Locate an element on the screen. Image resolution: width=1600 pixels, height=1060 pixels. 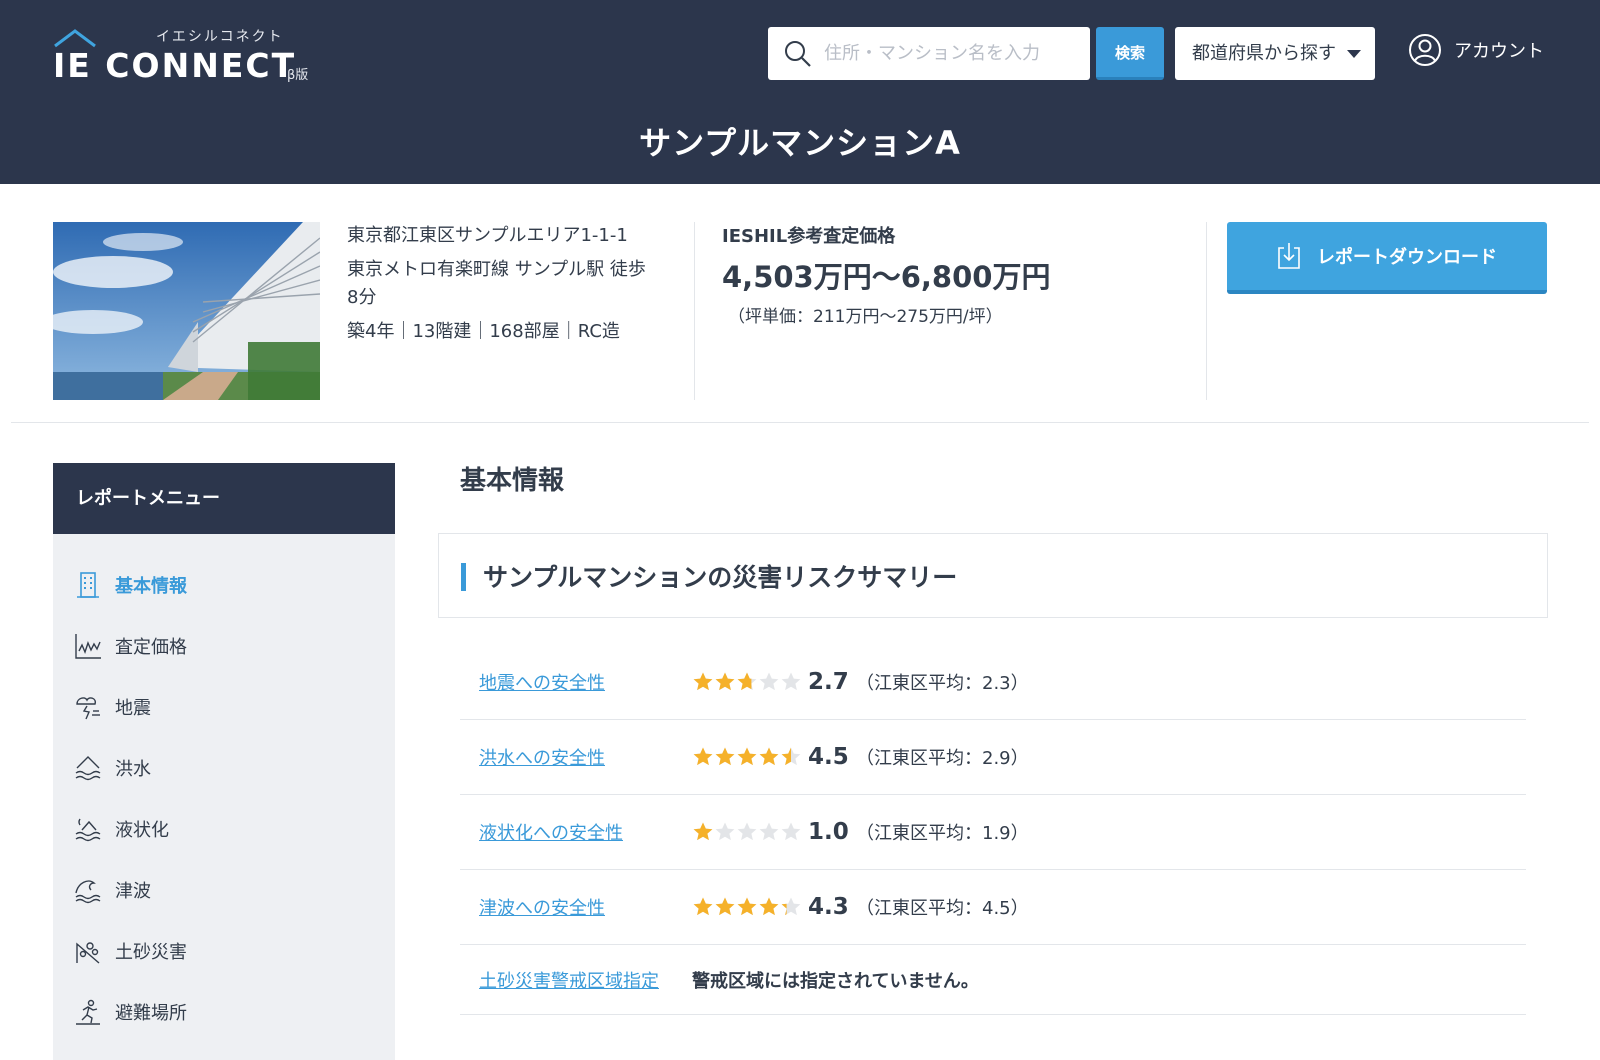
evacuation-icon is located at coordinates (88, 1012).